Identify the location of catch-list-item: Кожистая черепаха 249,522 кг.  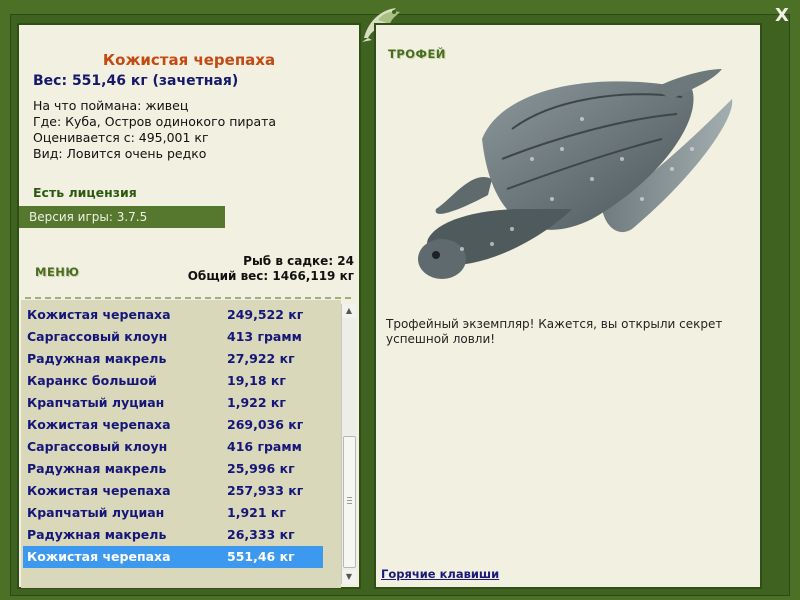
(173, 315).